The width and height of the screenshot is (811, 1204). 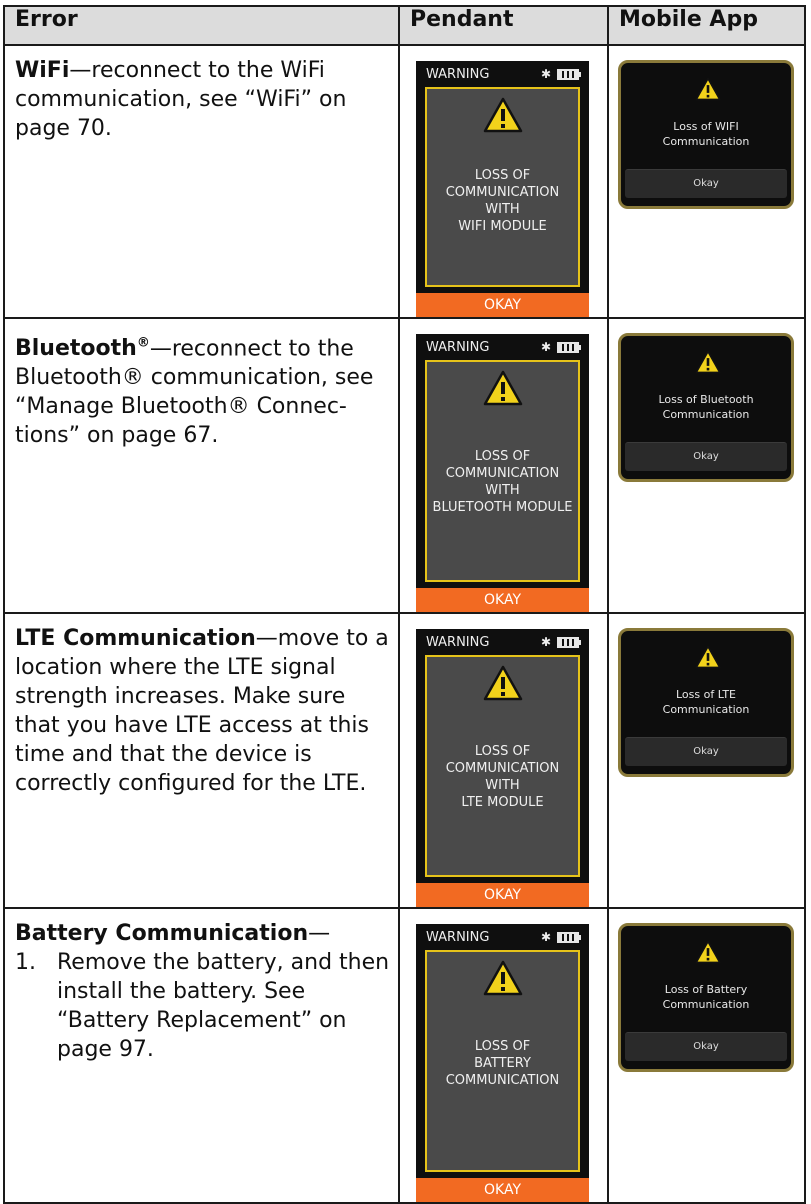 What do you see at coordinates (502, 201) in the screenshot?
I see `pendant-message: LOSS OF COMMUNICATION WITH WIFI MODULE` at bounding box center [502, 201].